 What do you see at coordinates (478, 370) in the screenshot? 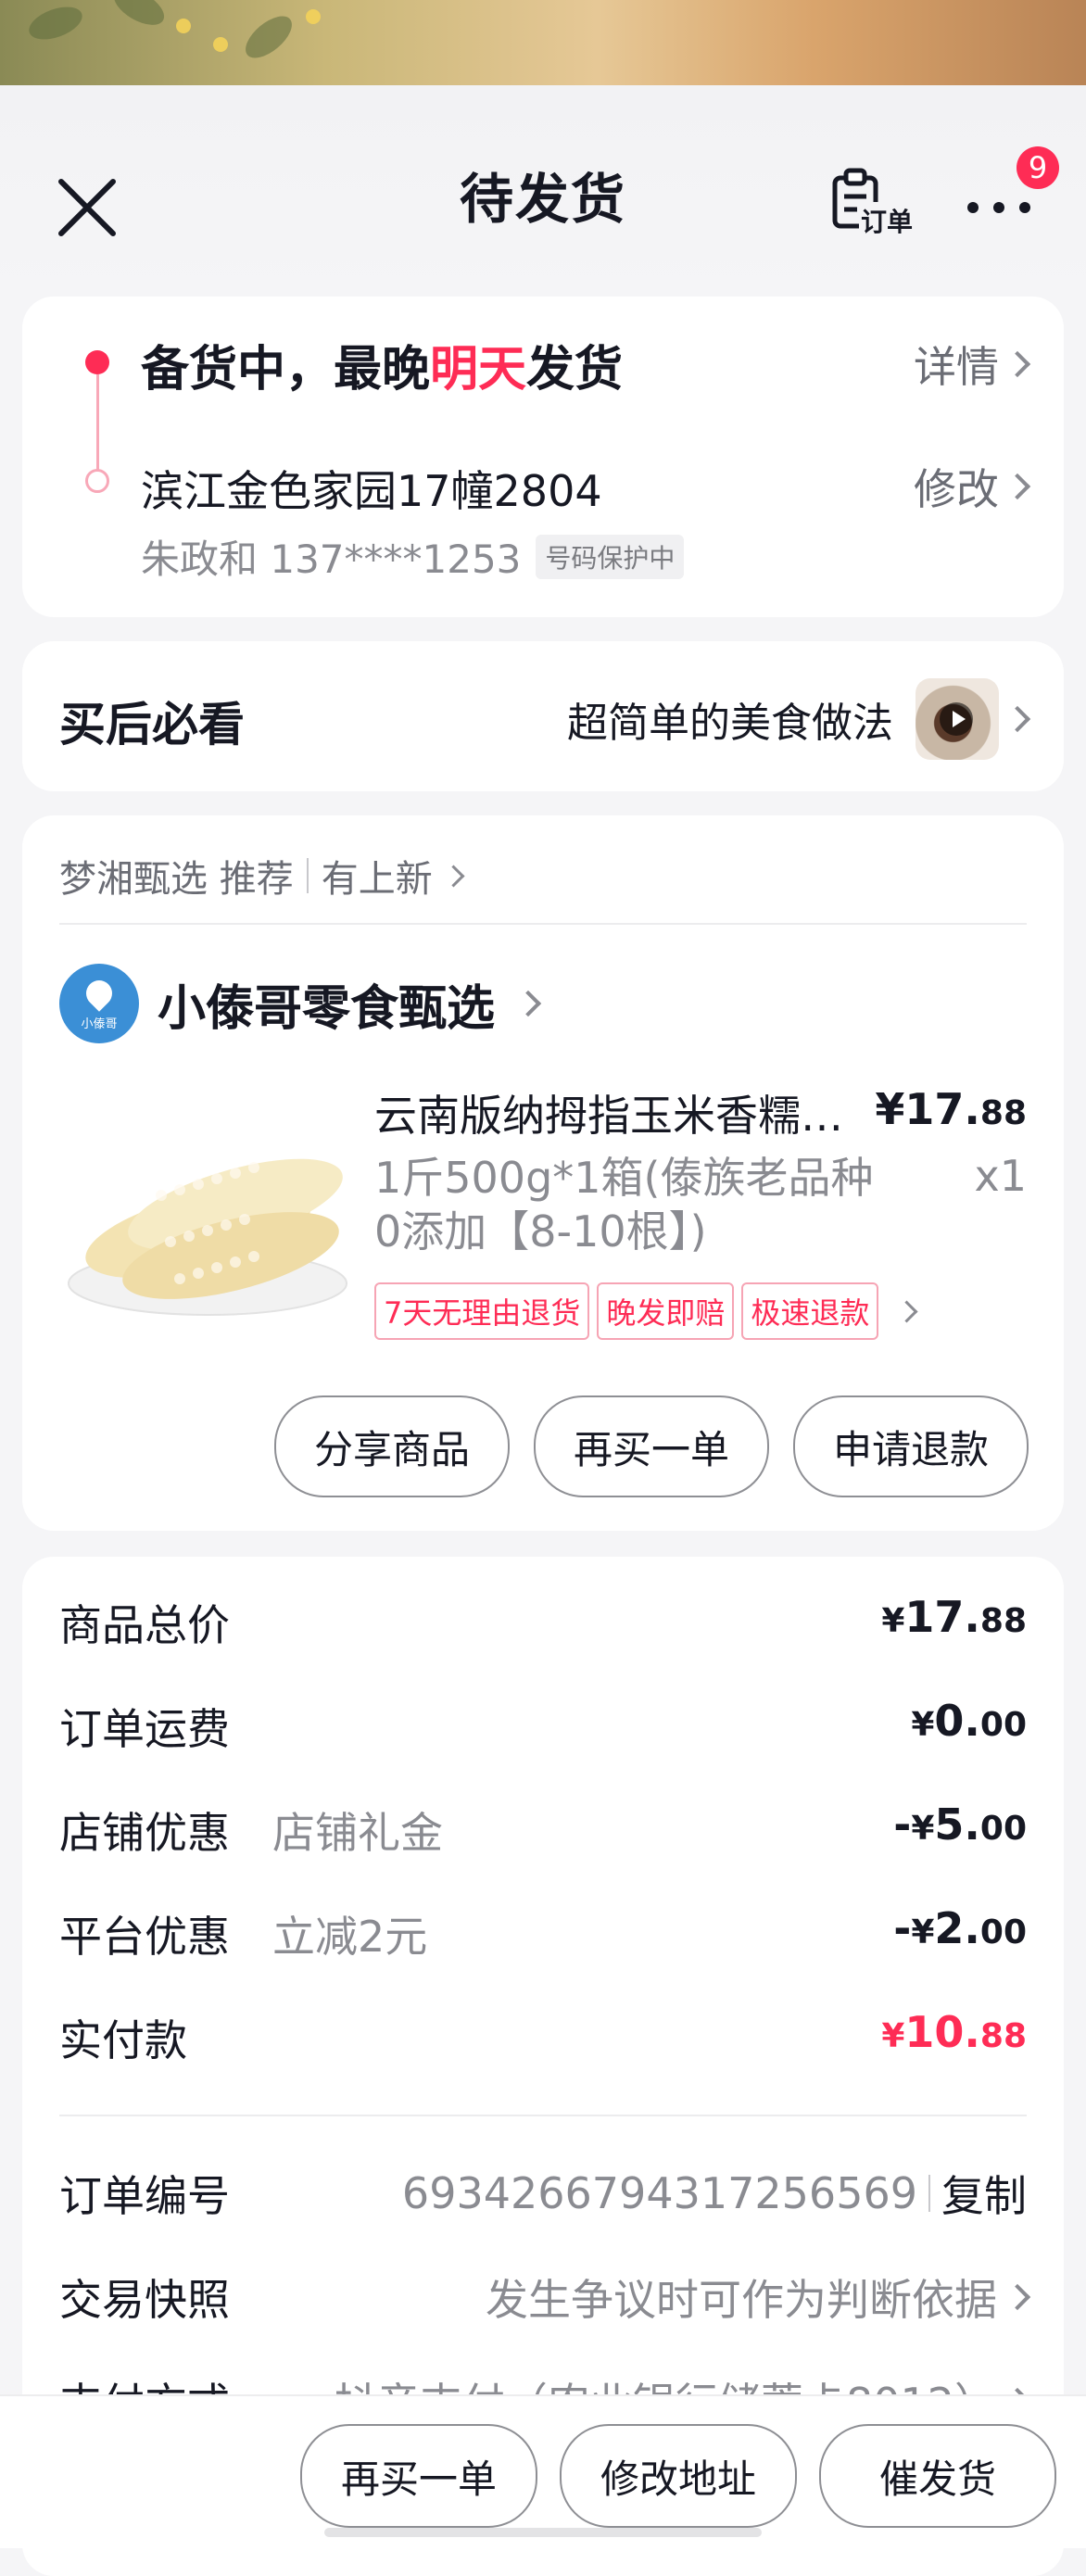
I see `status-highlight: 明天` at bounding box center [478, 370].